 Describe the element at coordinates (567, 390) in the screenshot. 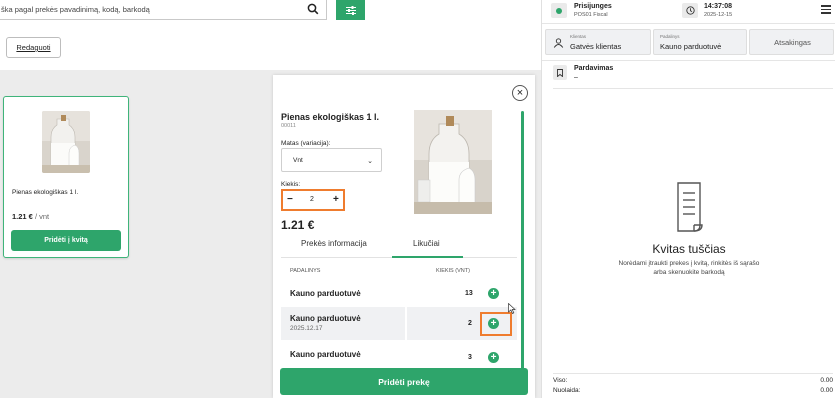

I see `discount-label: Nuolaida:` at that location.